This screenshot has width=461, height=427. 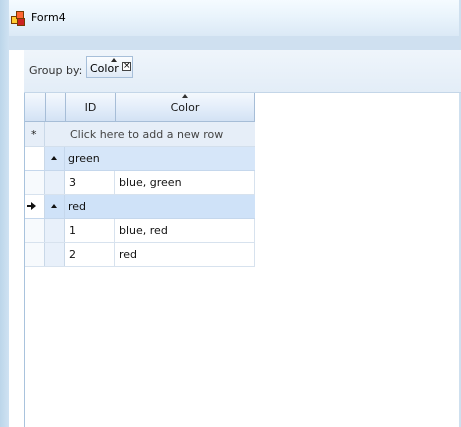 I want to click on new-row-prompt: Click here to add a new row, so click(x=147, y=134).